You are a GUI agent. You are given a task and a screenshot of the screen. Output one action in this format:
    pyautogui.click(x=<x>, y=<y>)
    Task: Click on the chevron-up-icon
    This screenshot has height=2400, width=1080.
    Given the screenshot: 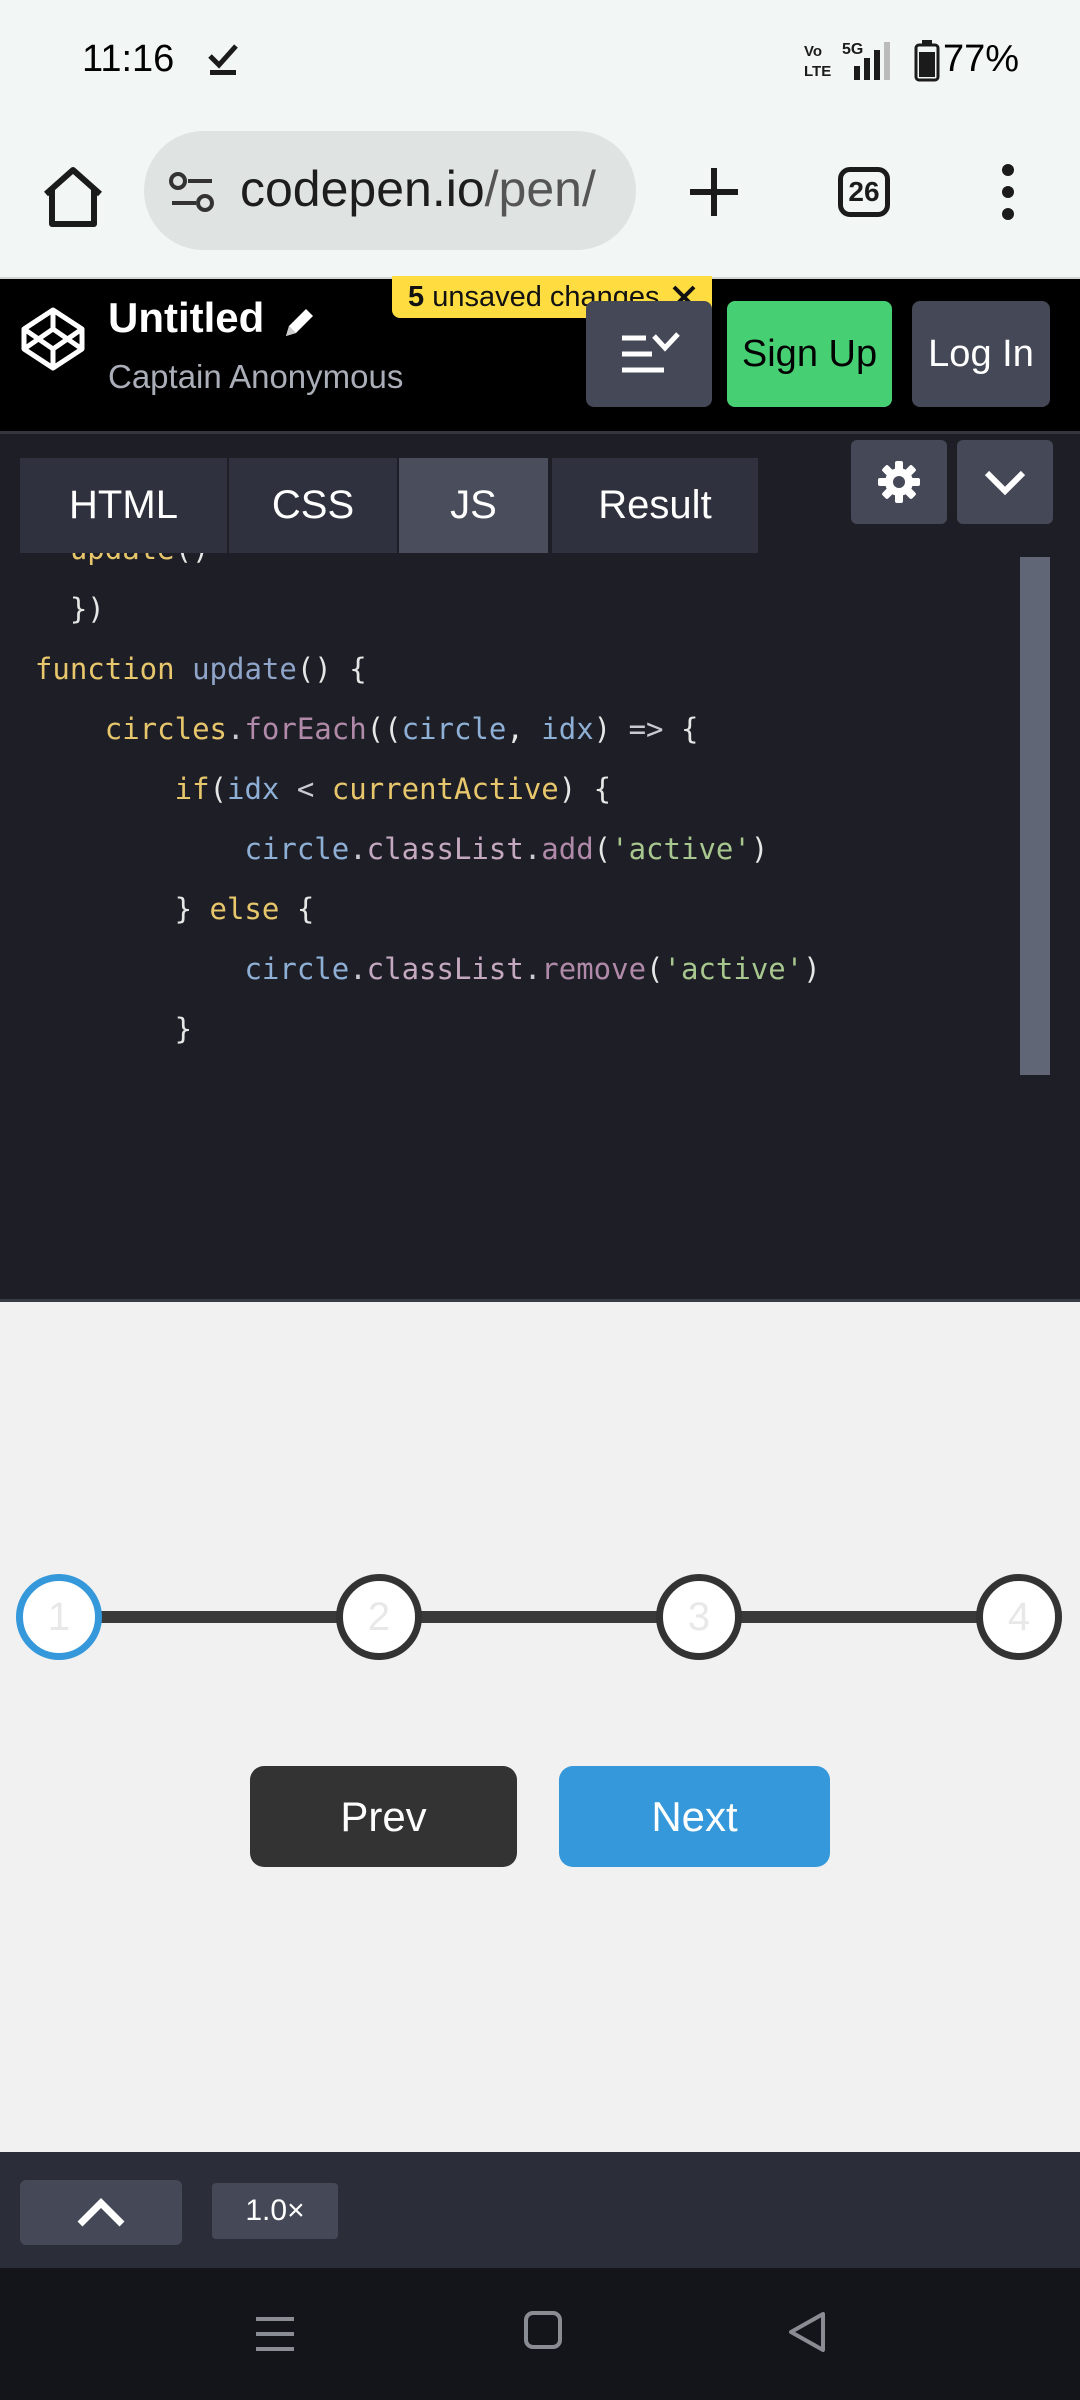 What is the action you would take?
    pyautogui.click(x=101, y=2211)
    